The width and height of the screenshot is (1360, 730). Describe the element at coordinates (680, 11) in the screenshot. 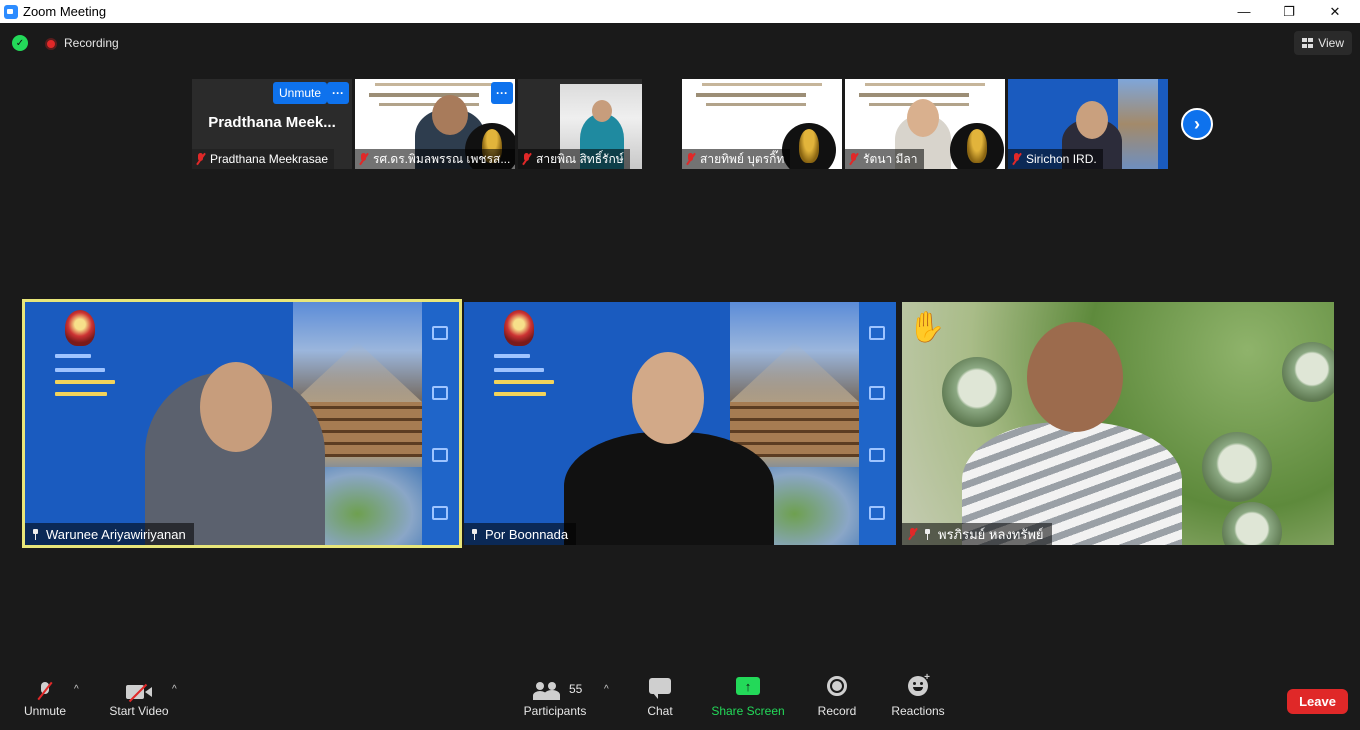

I see `window-titlebar: Zoom Meeting — ❐ ✕` at that location.